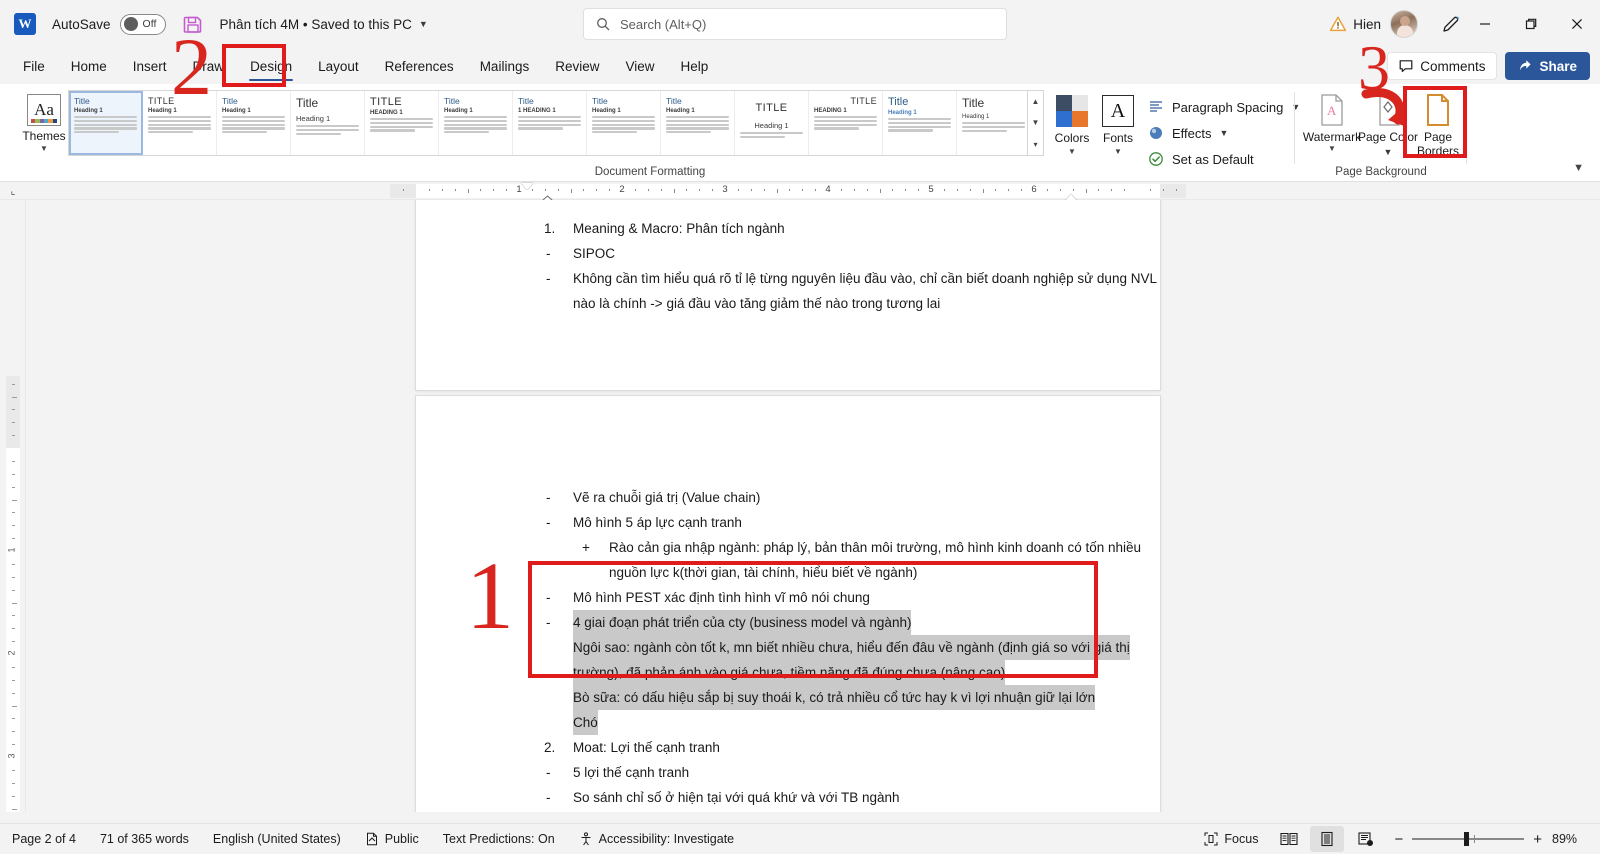 The height and width of the screenshot is (854, 1600). What do you see at coordinates (577, 66) in the screenshot?
I see `tab-review: Review` at bounding box center [577, 66].